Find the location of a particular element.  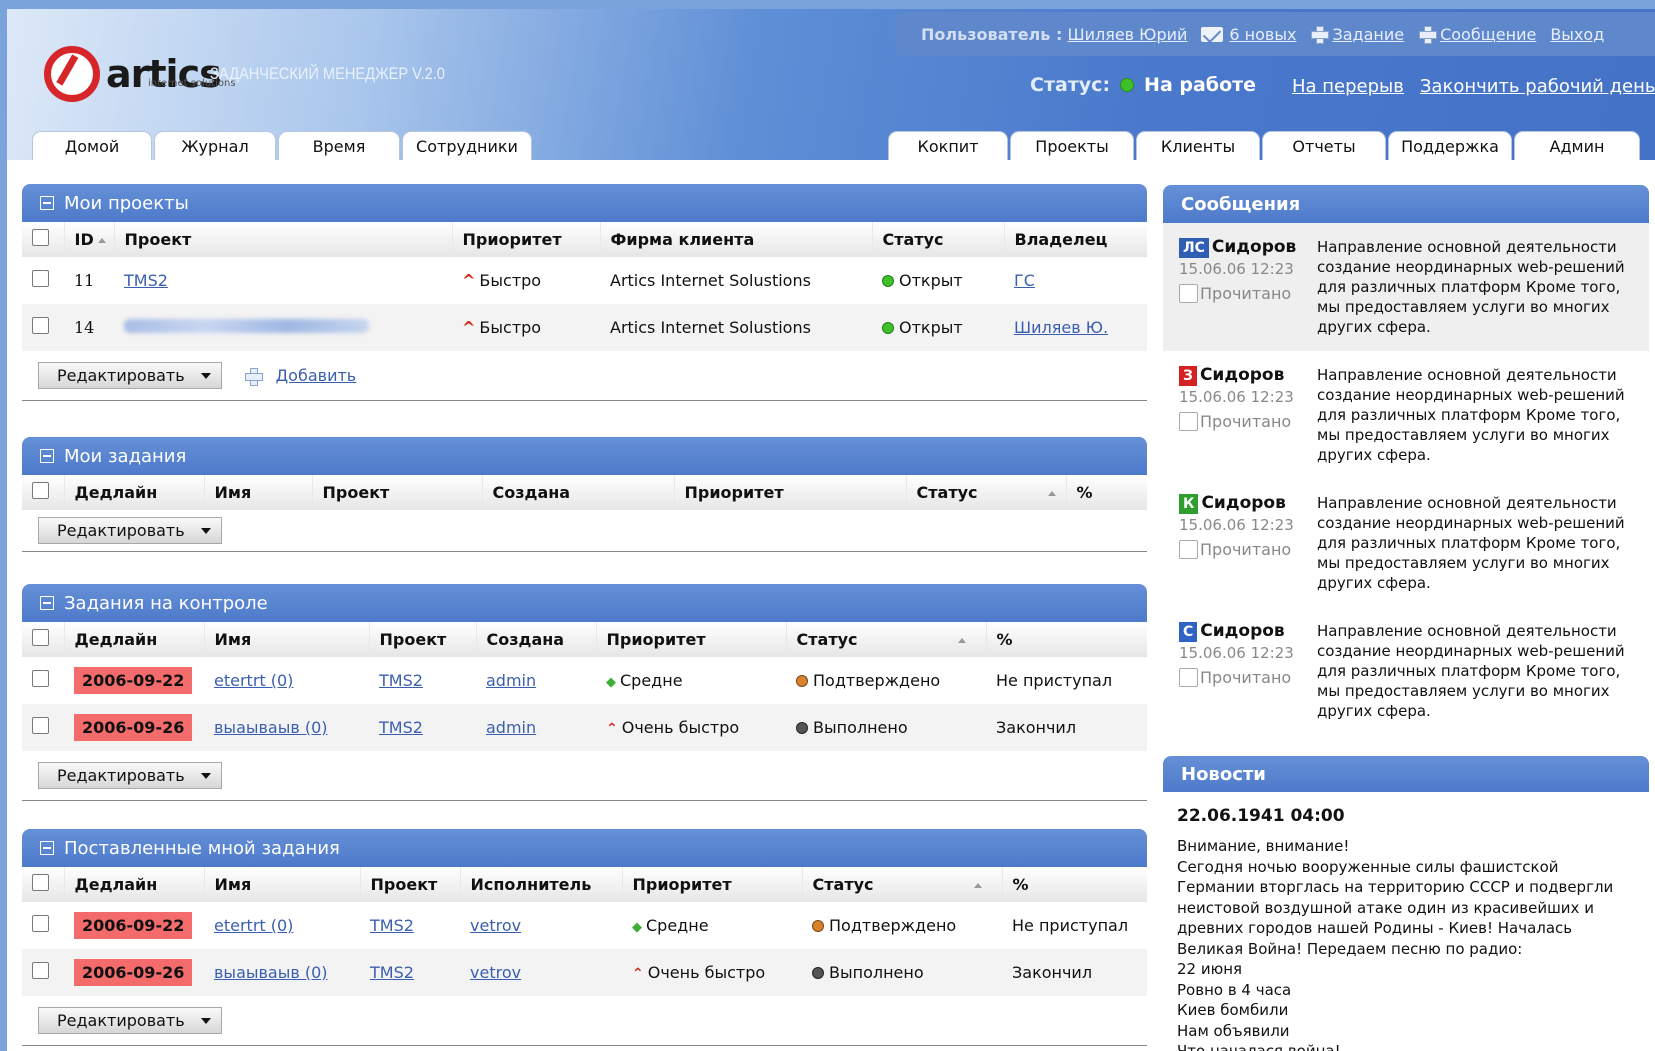

end-day-link: Закончить рабочий день is located at coordinates (1537, 86).